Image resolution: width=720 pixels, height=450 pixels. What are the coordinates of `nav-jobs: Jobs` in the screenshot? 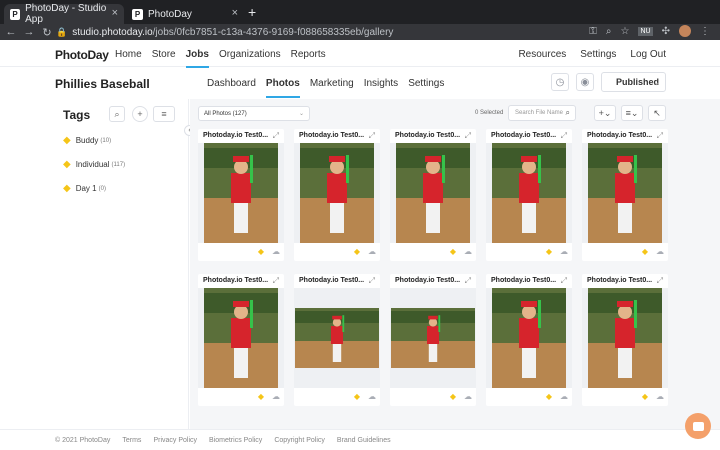 It's located at (197, 58).